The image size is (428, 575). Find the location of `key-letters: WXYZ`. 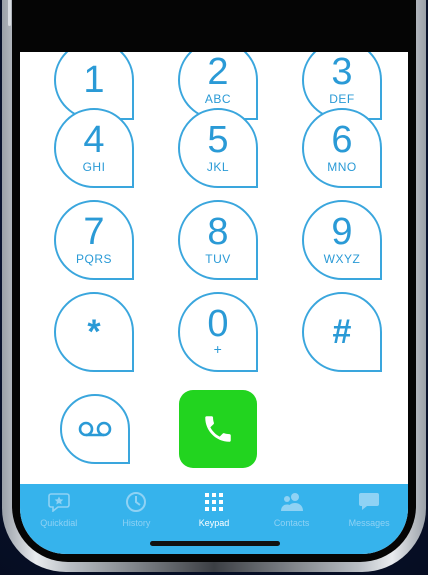

key-letters: WXYZ is located at coordinates (342, 259).